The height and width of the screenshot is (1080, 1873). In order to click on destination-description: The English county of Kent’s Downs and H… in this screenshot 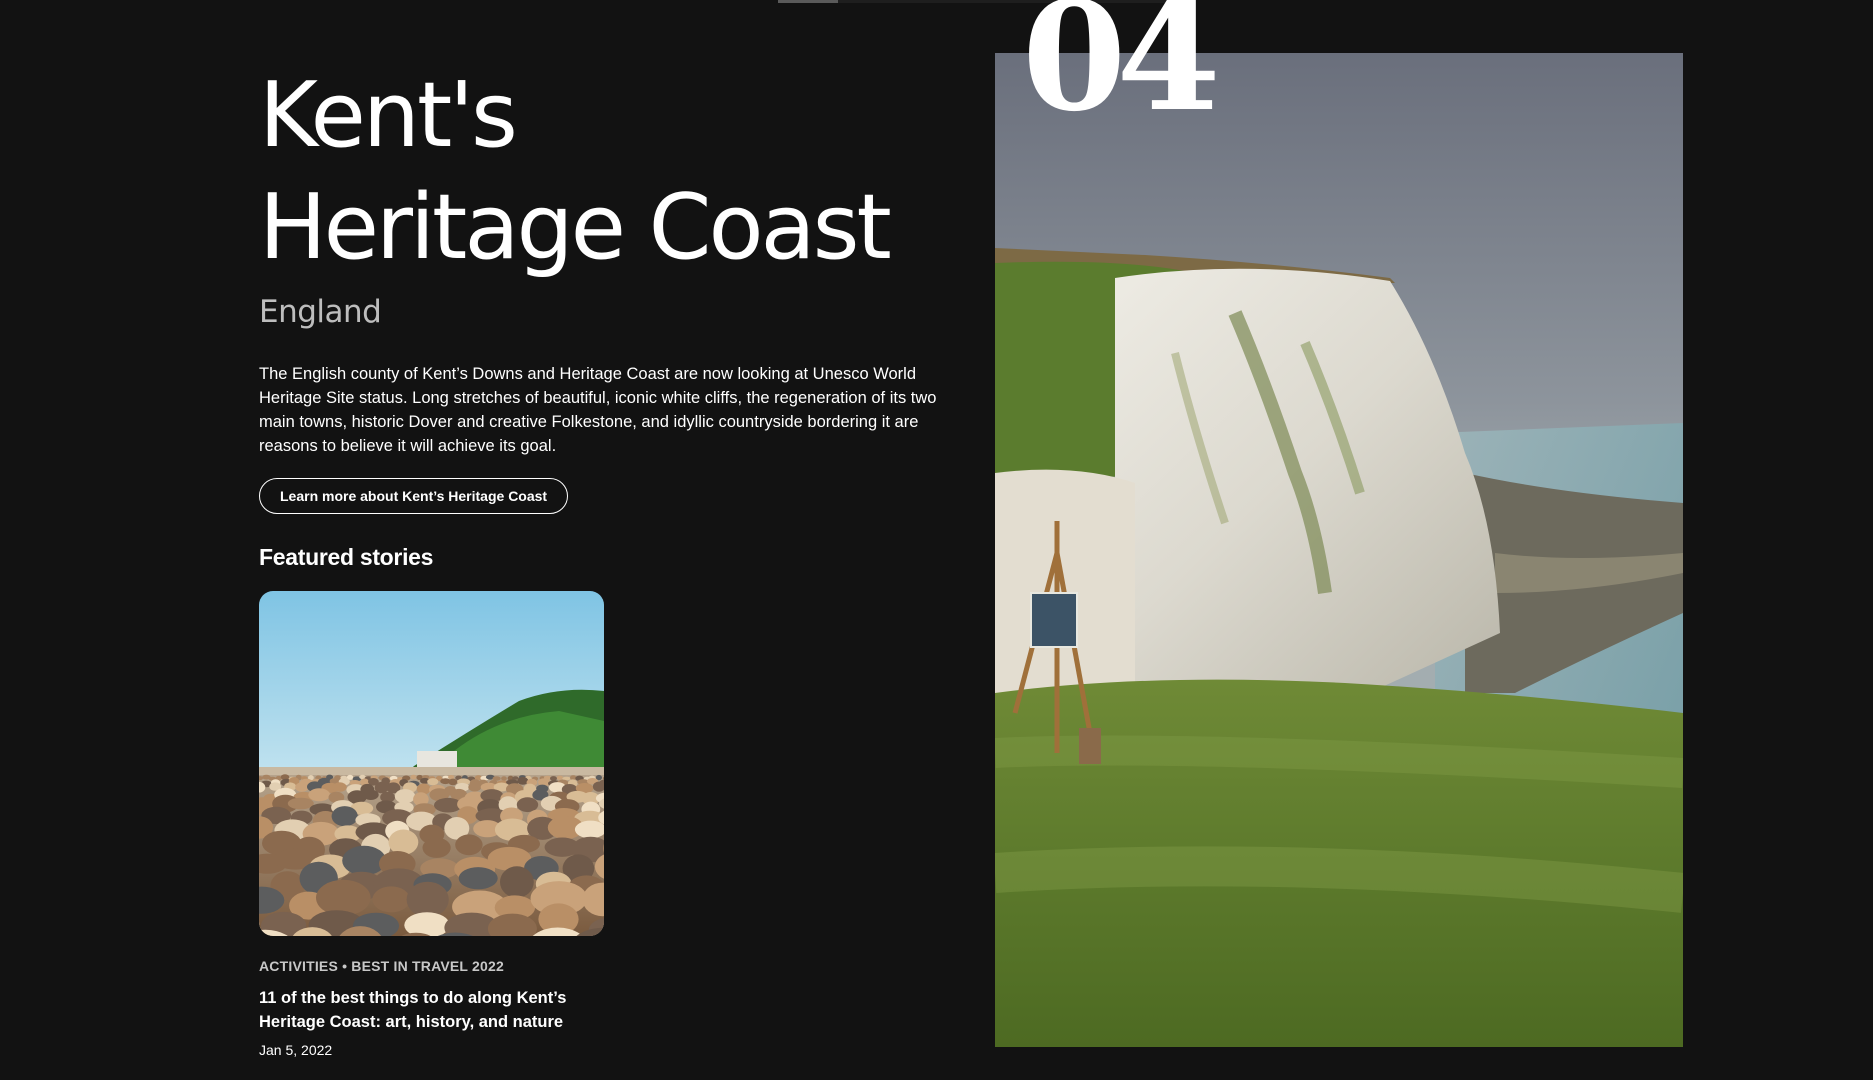, I will do `click(598, 410)`.